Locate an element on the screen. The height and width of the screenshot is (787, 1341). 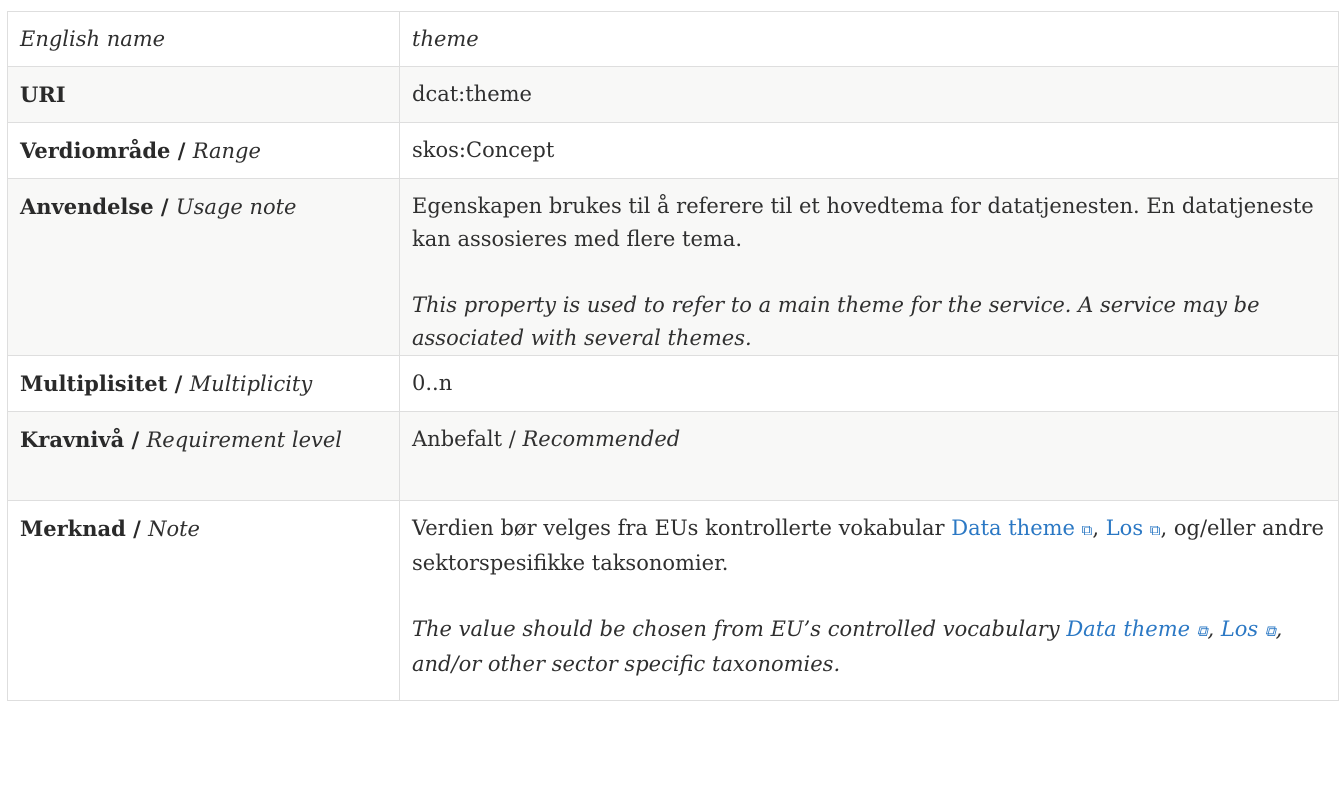
los-link-en-label: Los is located at coordinates (1239, 629).